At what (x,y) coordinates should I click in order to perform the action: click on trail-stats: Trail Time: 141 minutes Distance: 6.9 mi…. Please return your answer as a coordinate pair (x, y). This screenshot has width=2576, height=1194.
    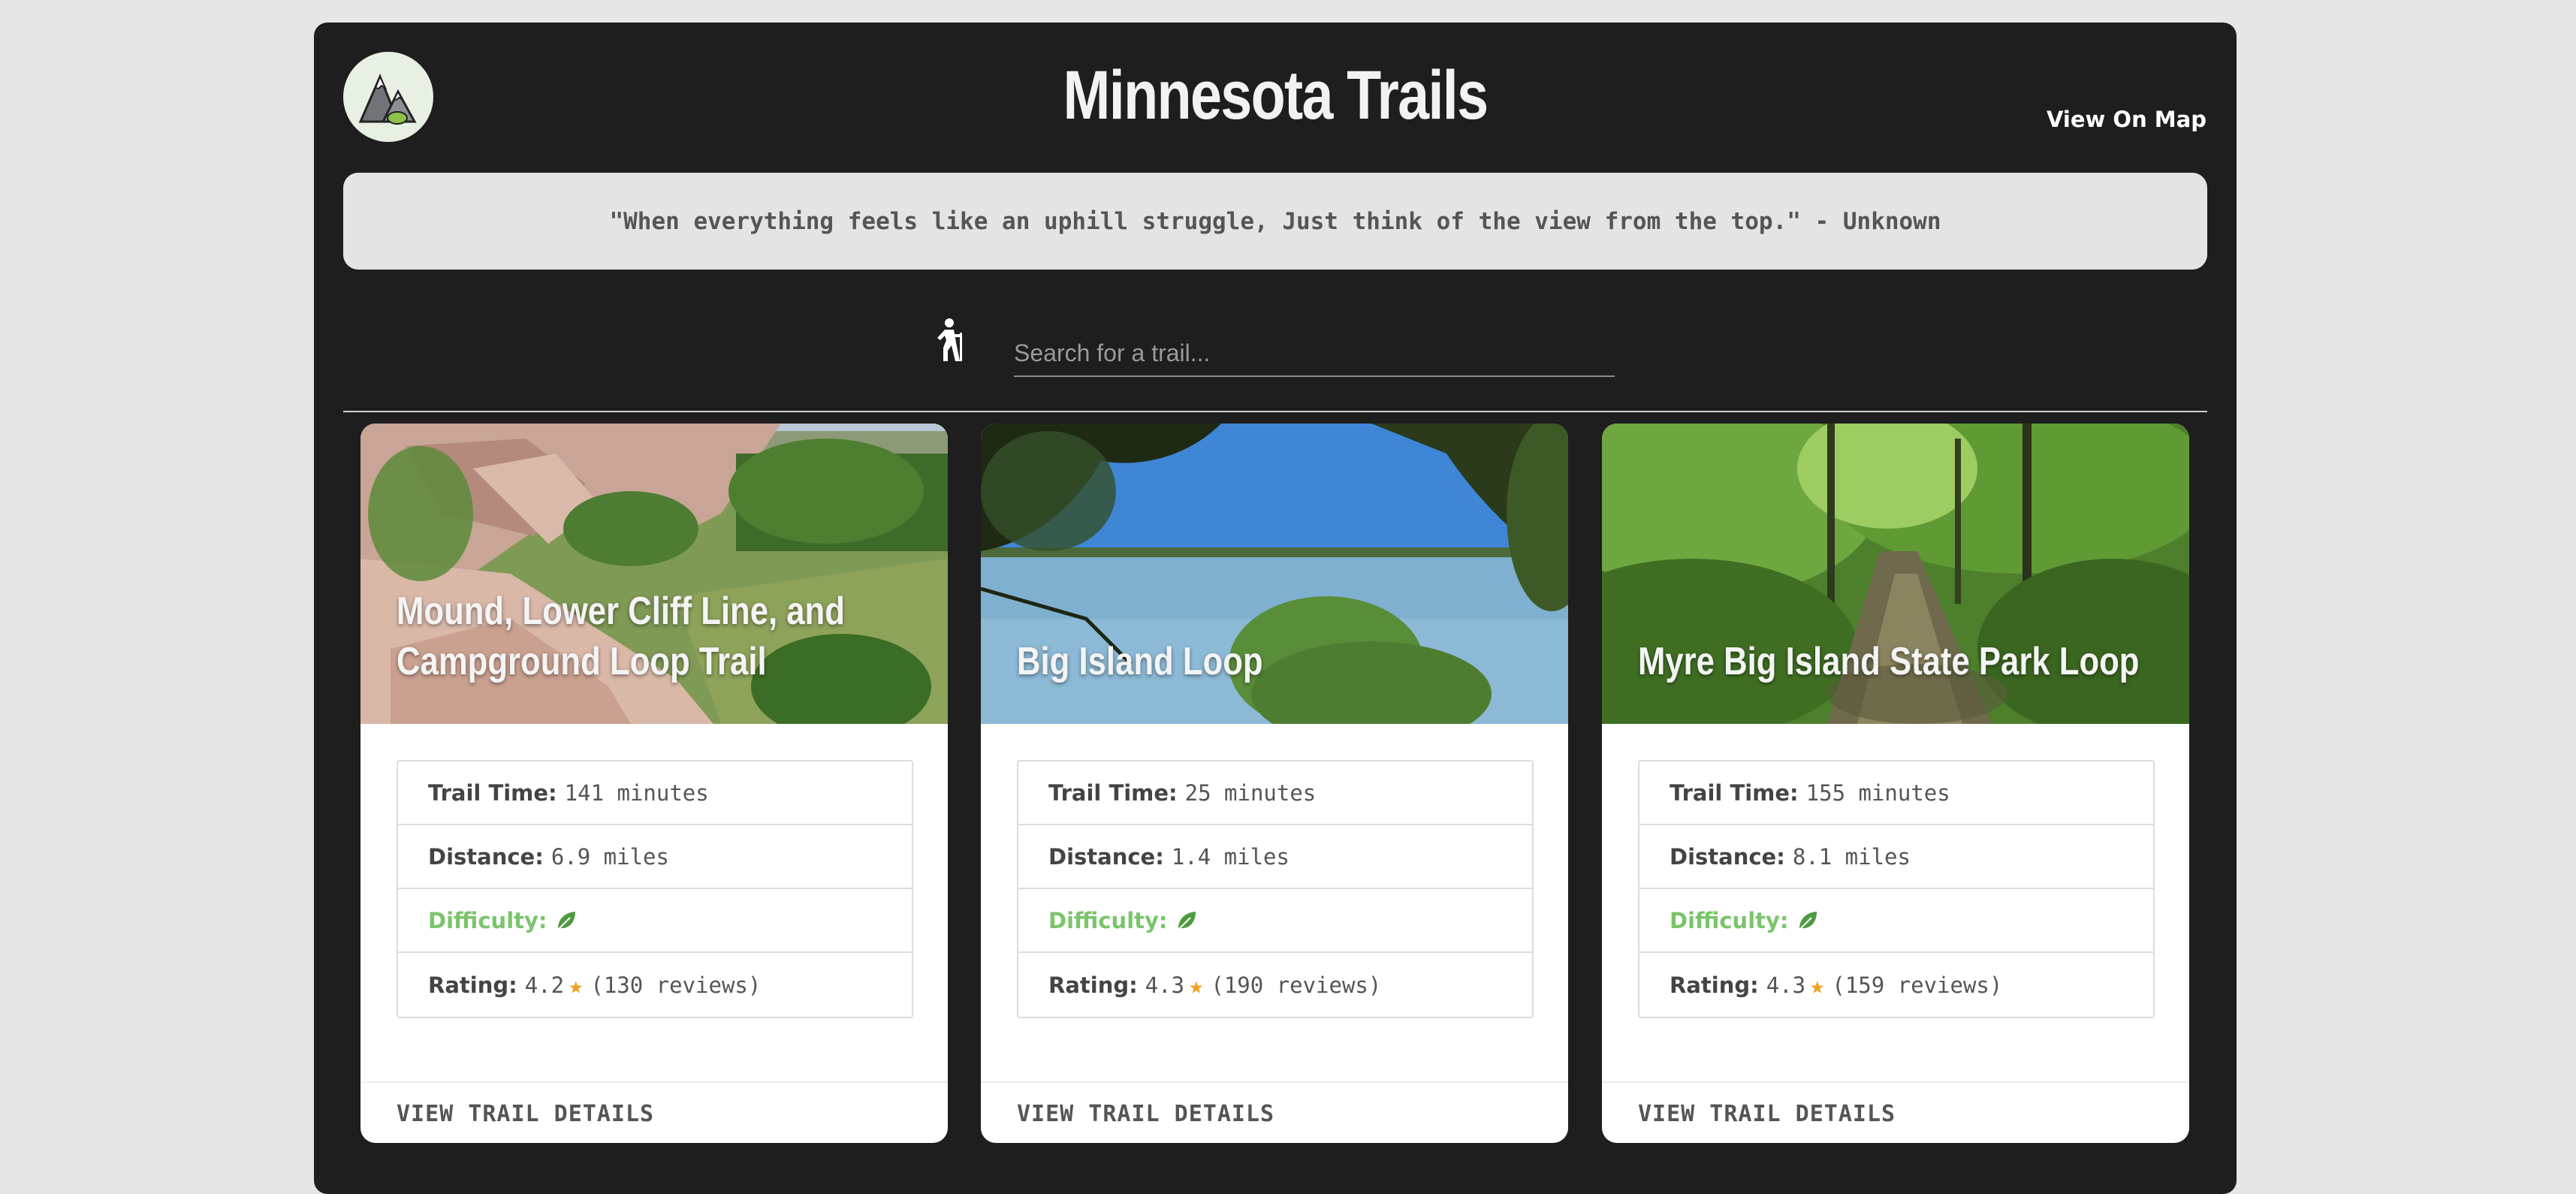
    Looking at the image, I should click on (655, 889).